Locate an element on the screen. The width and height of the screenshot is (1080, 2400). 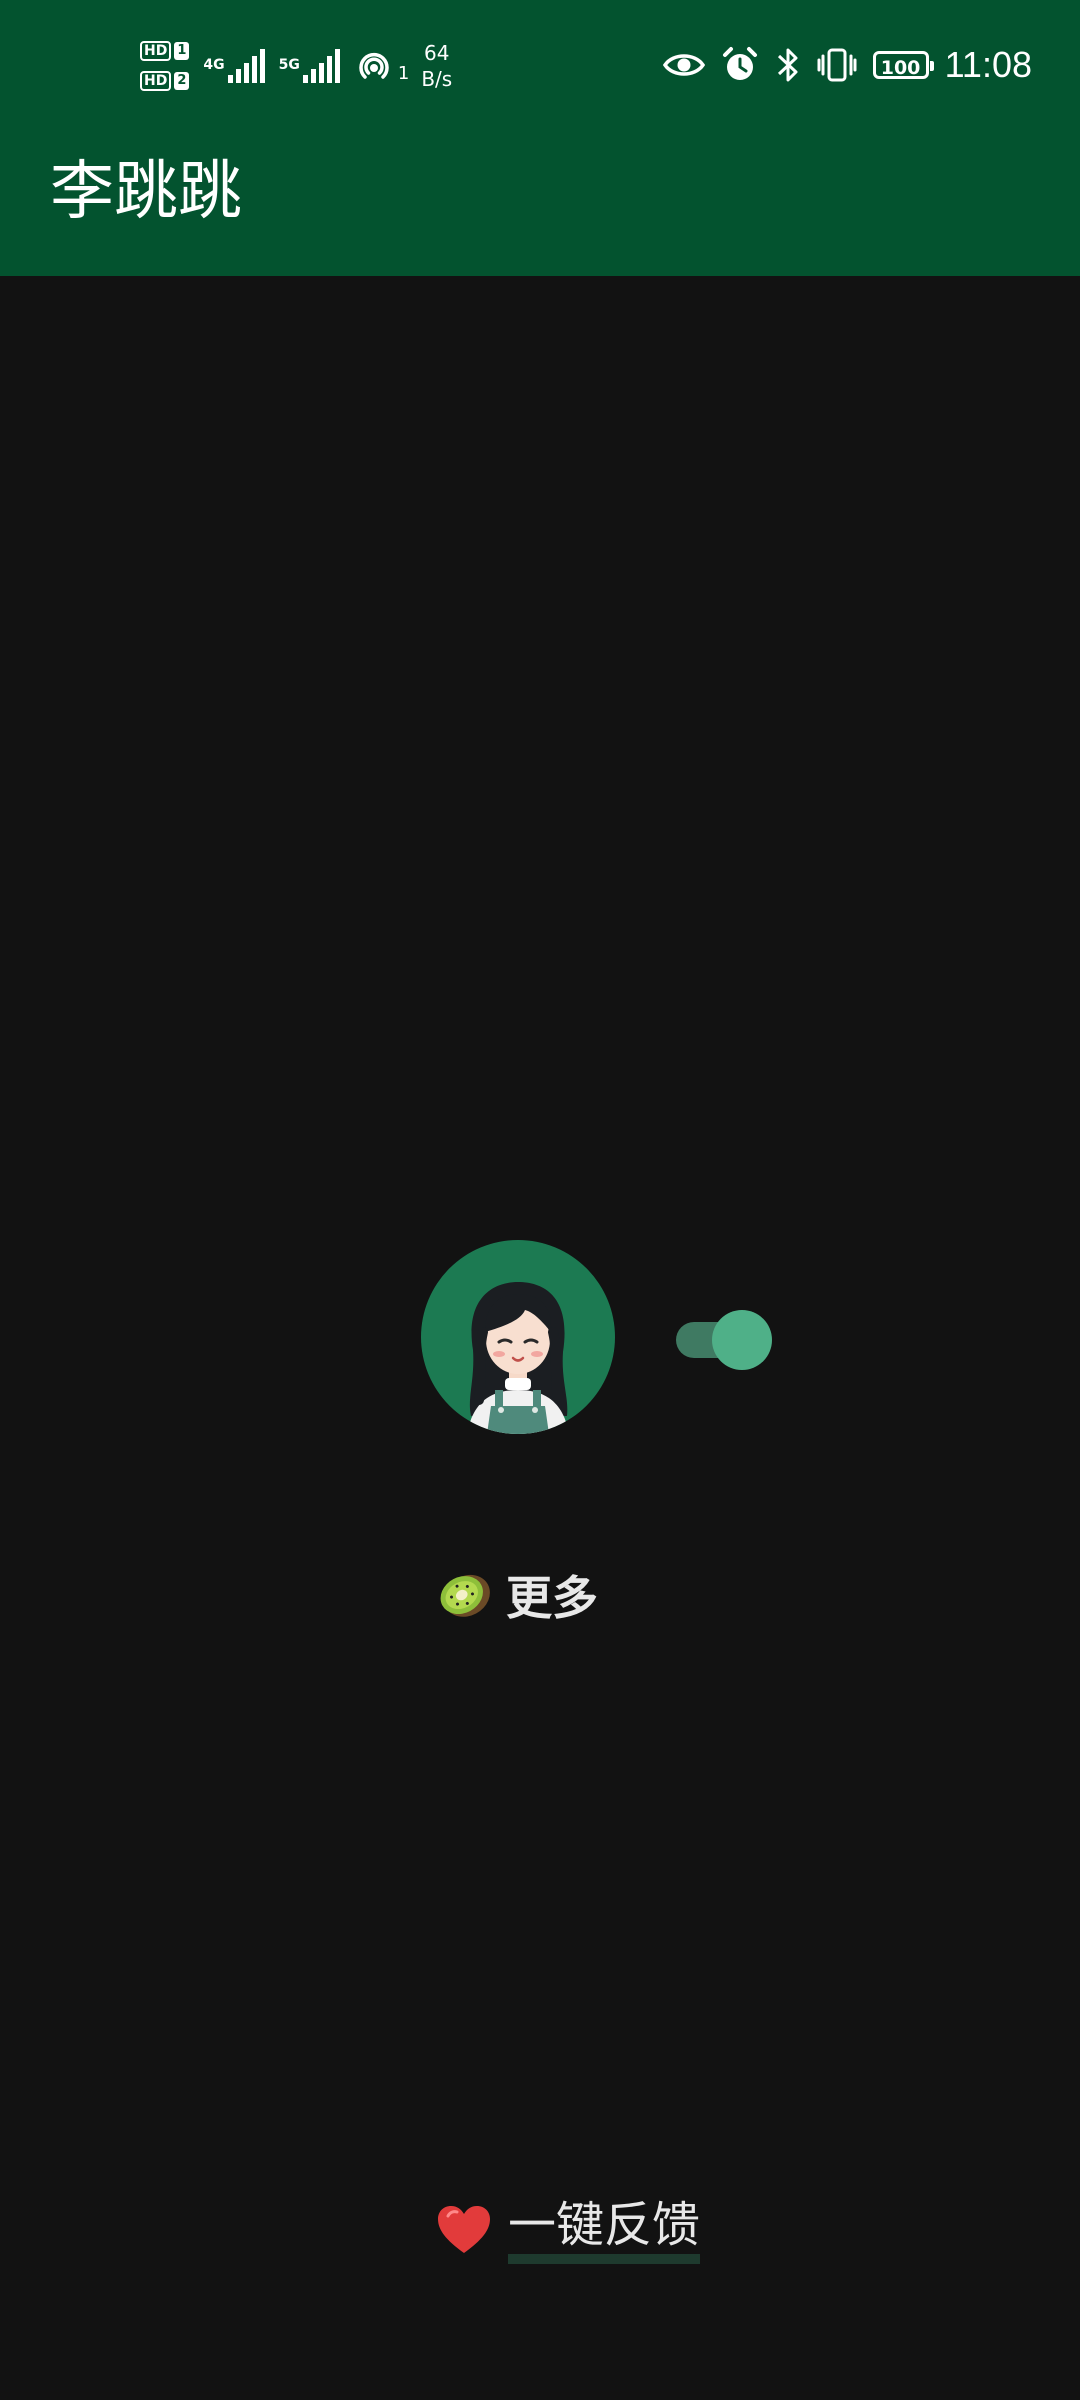
feedback-label: 一键反馈 is located at coordinates (604, 2230).